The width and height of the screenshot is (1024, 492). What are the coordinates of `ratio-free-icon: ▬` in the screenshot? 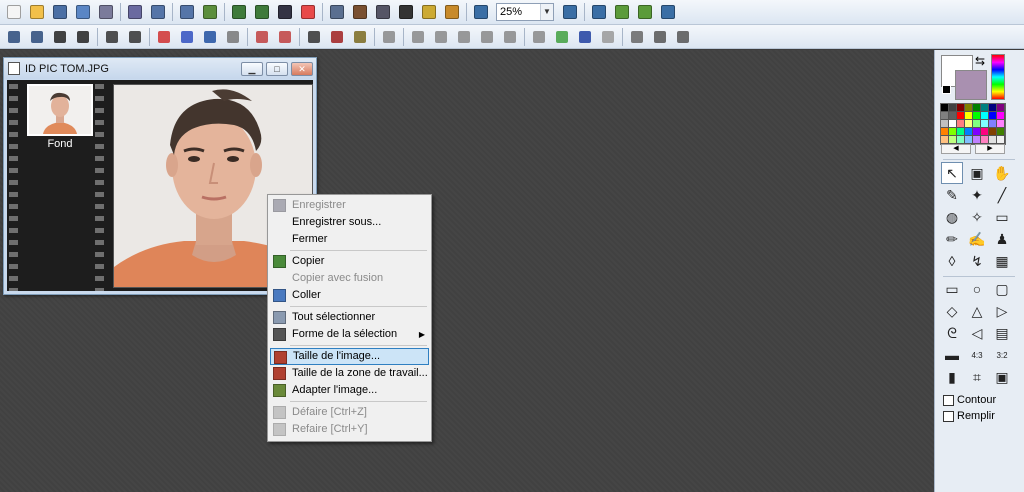 It's located at (952, 355).